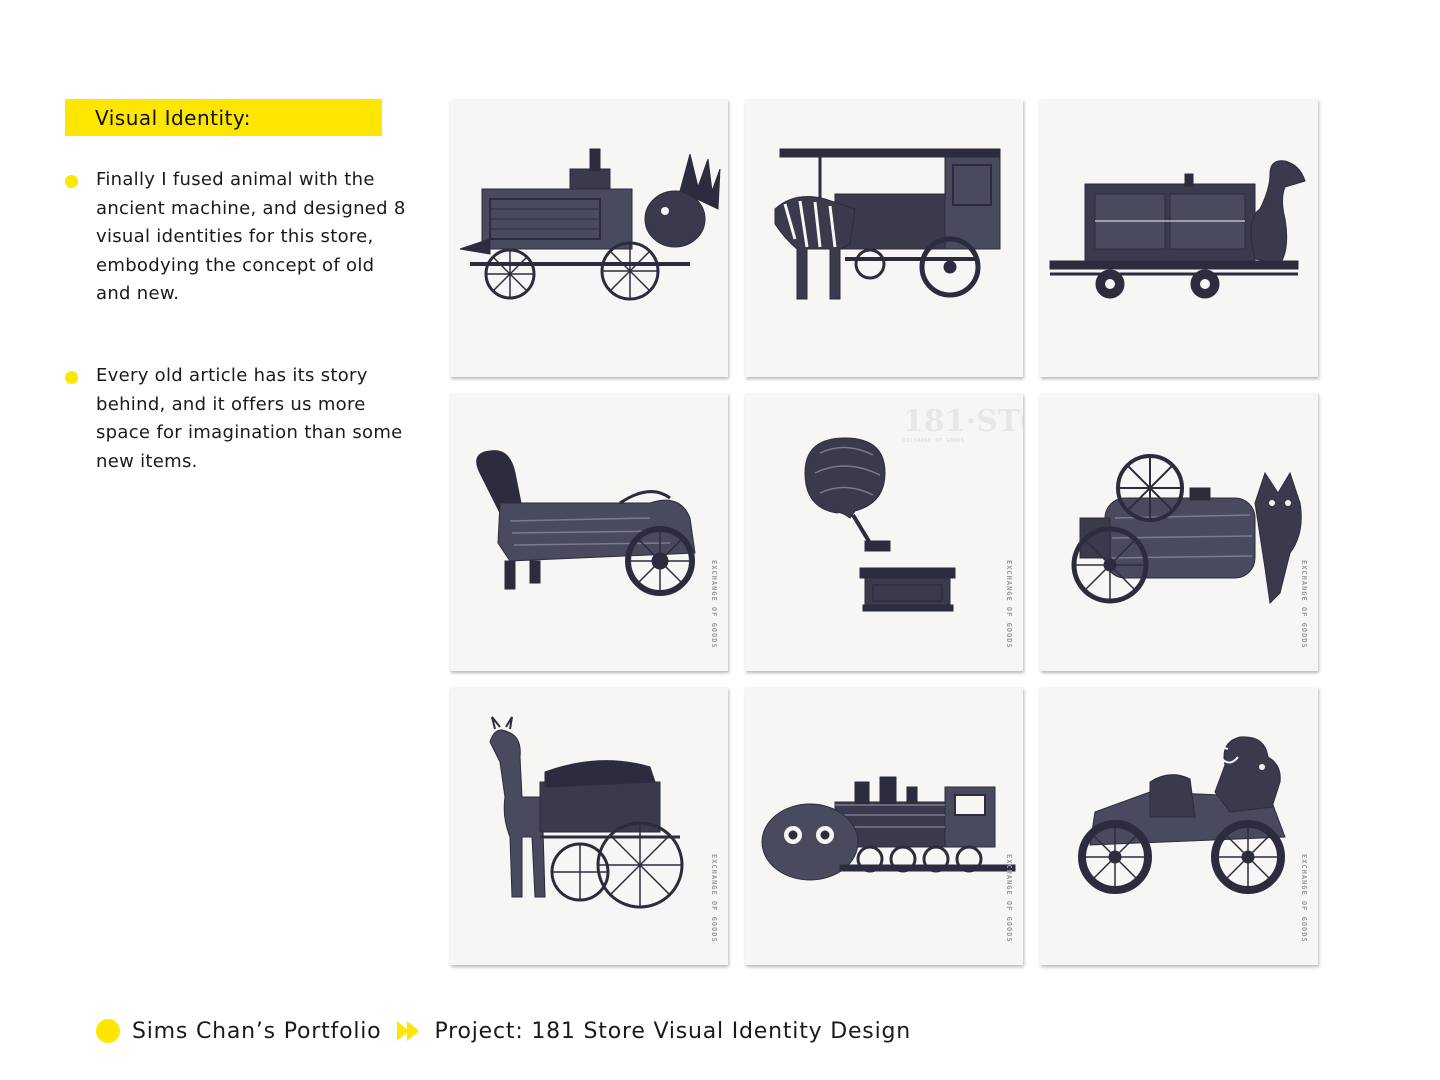 This screenshot has height=1080, width=1440. What do you see at coordinates (586, 812) in the screenshot?
I see `alpaca-cart-illustration` at bounding box center [586, 812].